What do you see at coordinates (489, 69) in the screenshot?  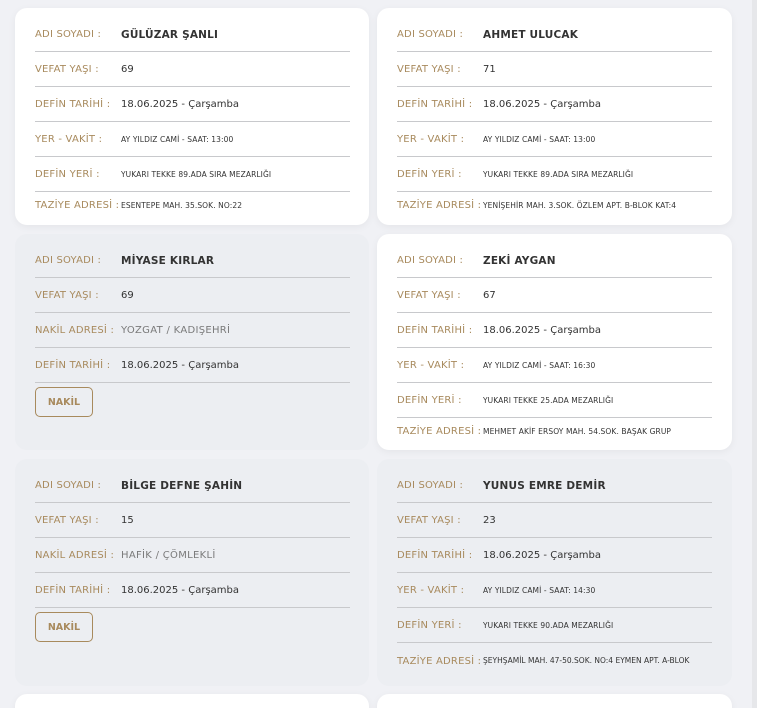 I see `age-value: 71` at bounding box center [489, 69].